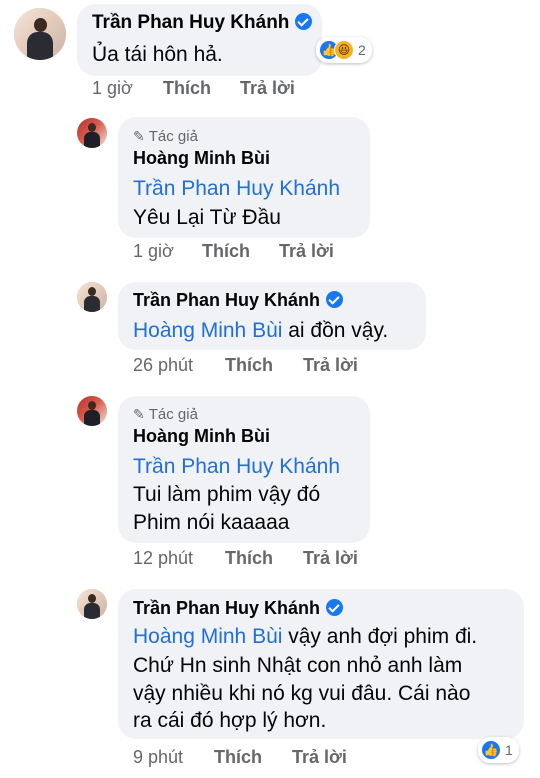 The image size is (540, 778). Describe the element at coordinates (163, 558) in the screenshot. I see `timestamp: 12 phút` at that location.